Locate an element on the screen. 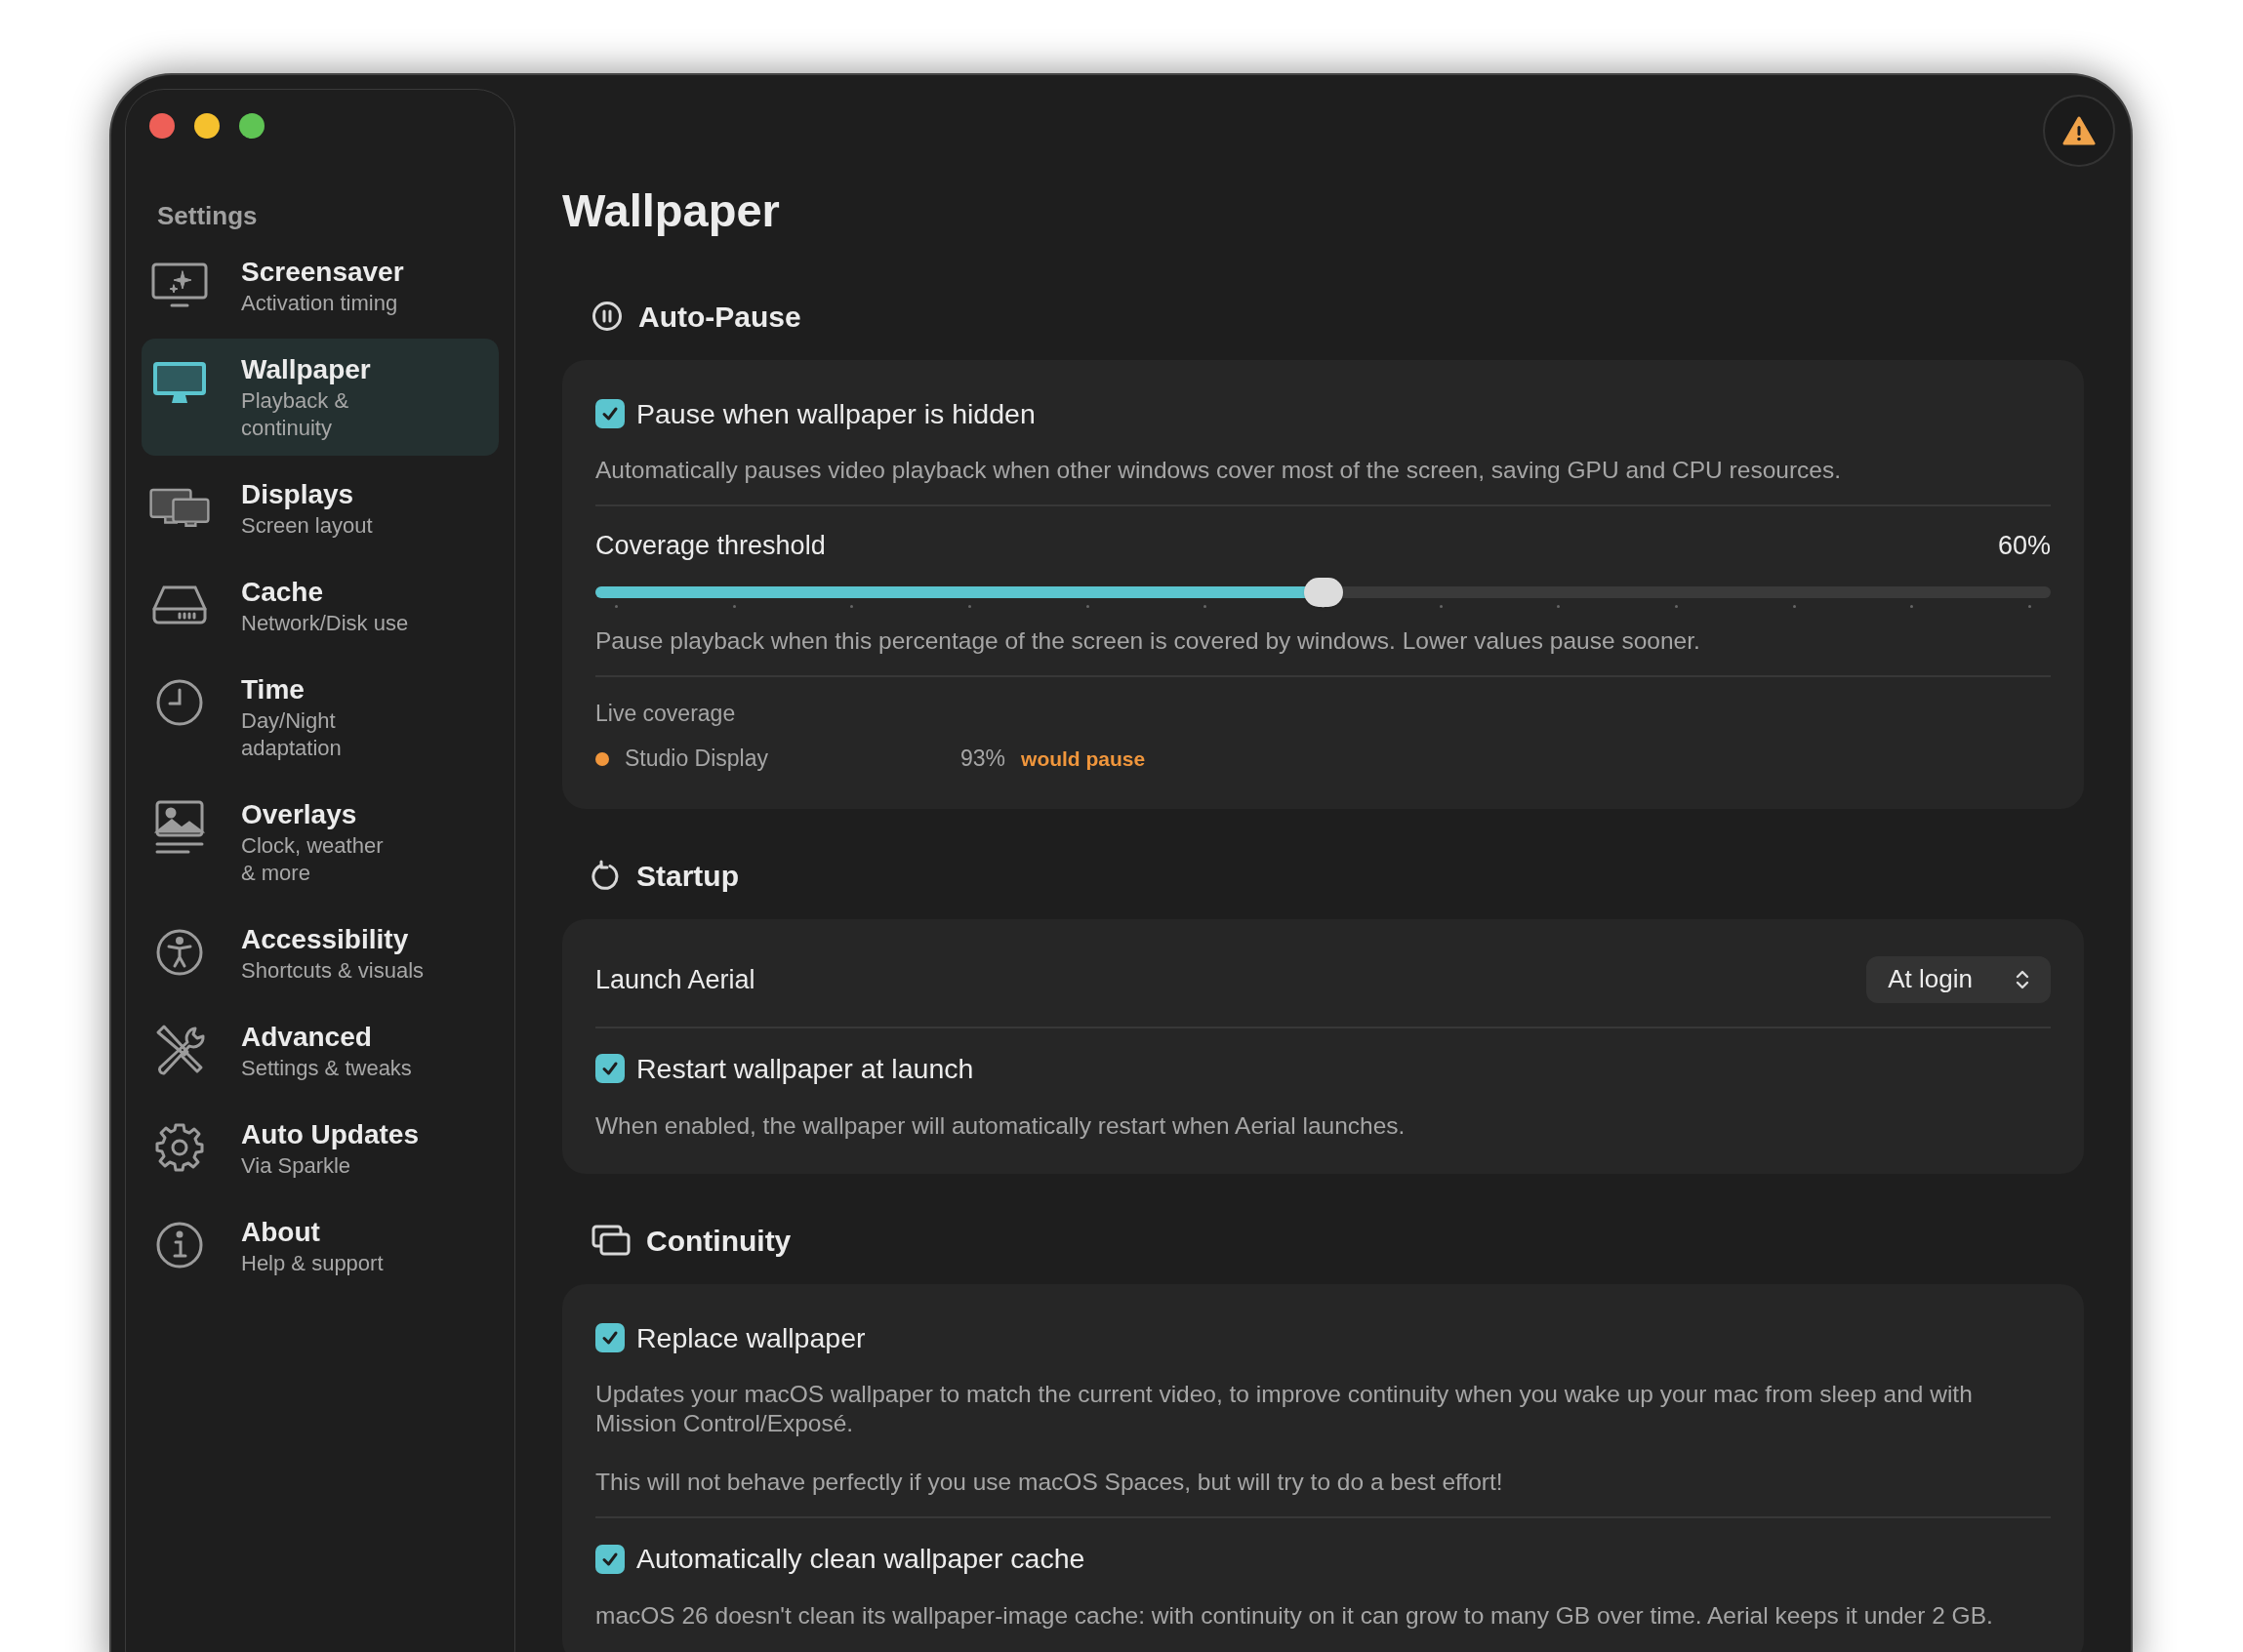 The image size is (2243, 1652). accessibility-icon is located at coordinates (179, 953).